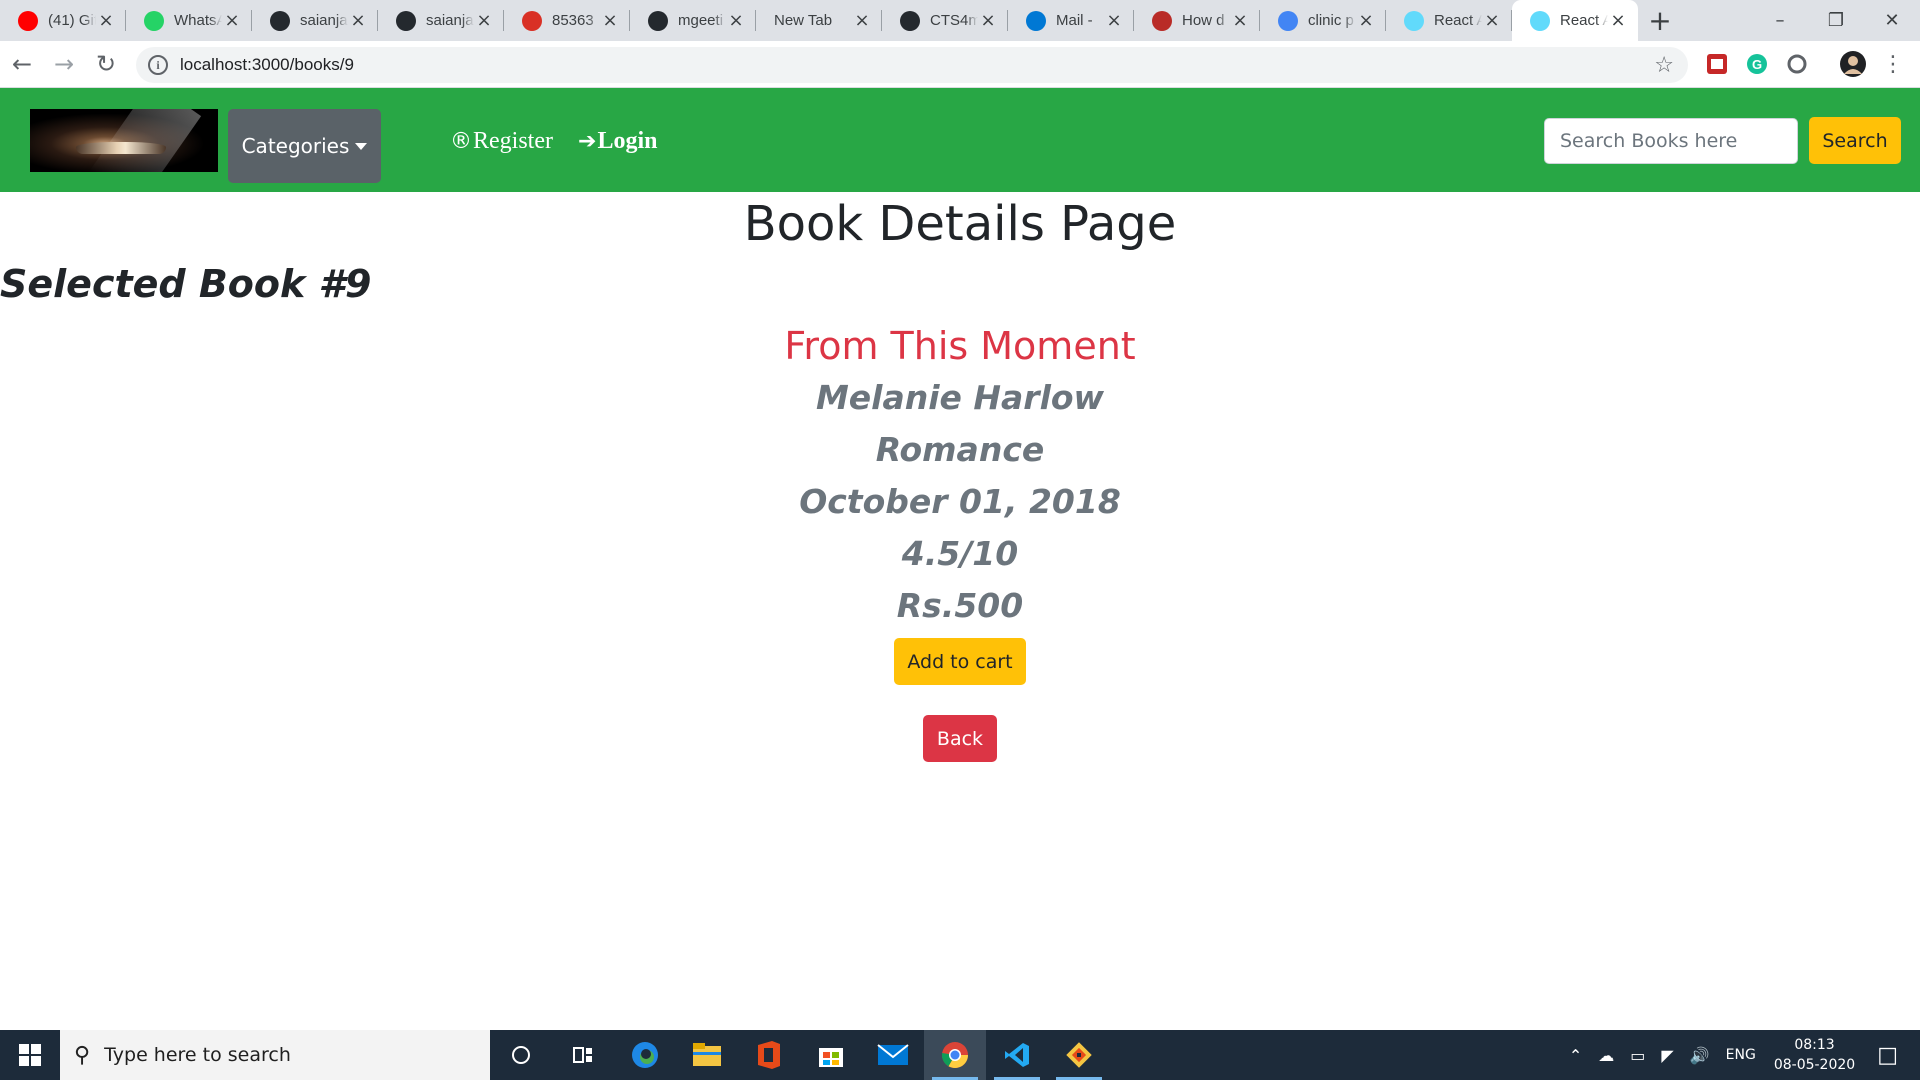 The height and width of the screenshot is (1080, 1920). Describe the element at coordinates (960, 346) in the screenshot. I see `book-title: From This Moment` at that location.